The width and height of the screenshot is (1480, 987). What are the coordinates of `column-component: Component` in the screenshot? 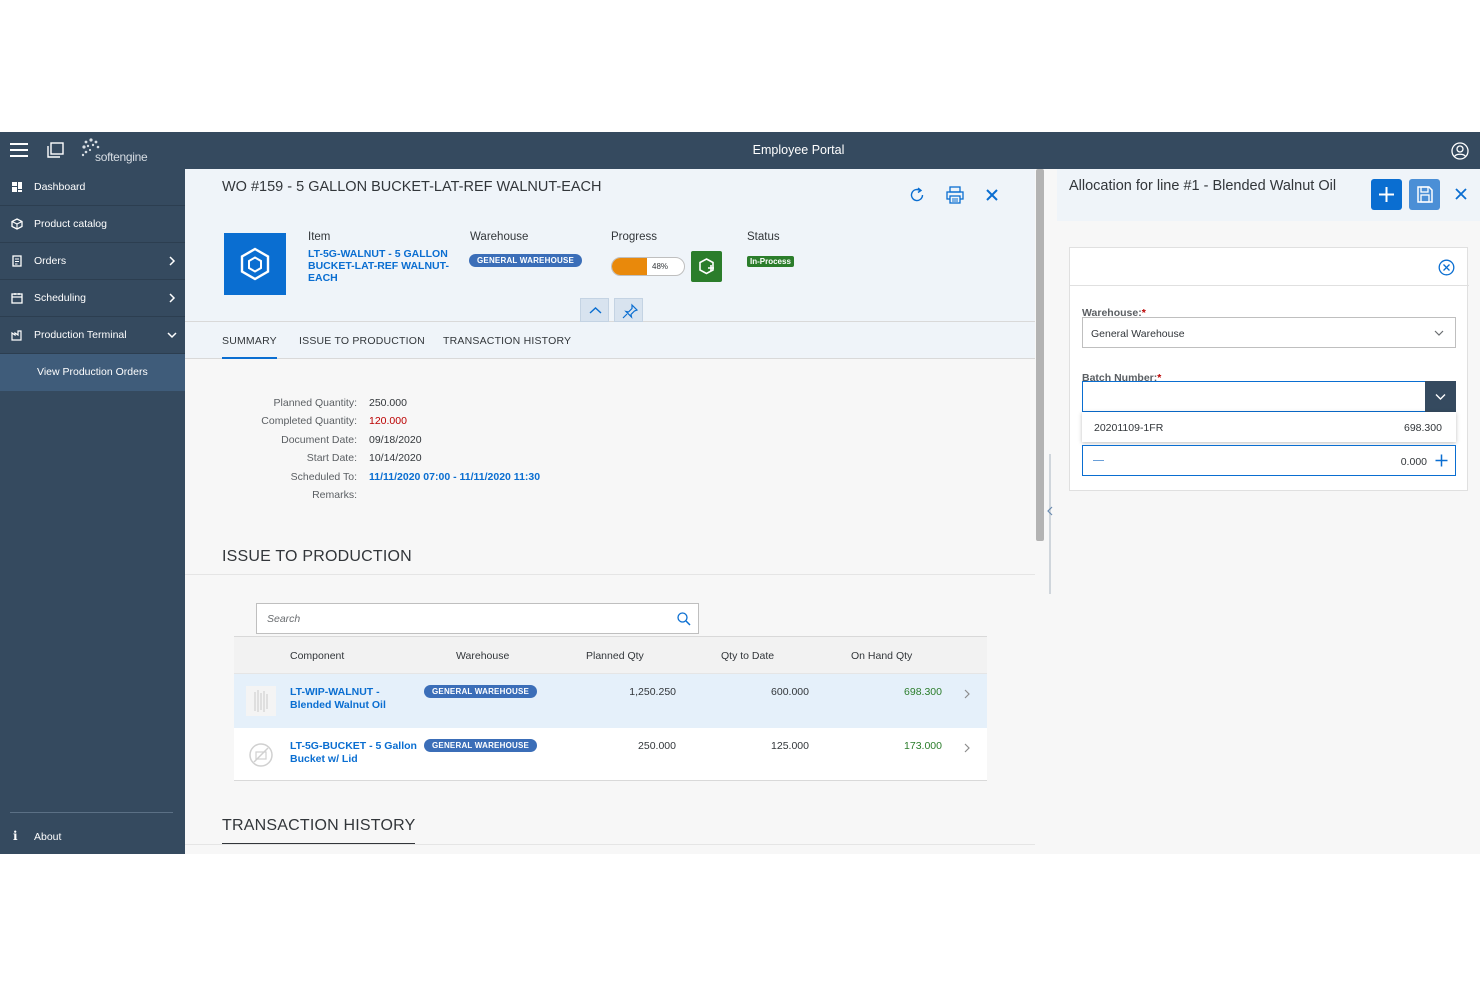 It's located at (317, 656).